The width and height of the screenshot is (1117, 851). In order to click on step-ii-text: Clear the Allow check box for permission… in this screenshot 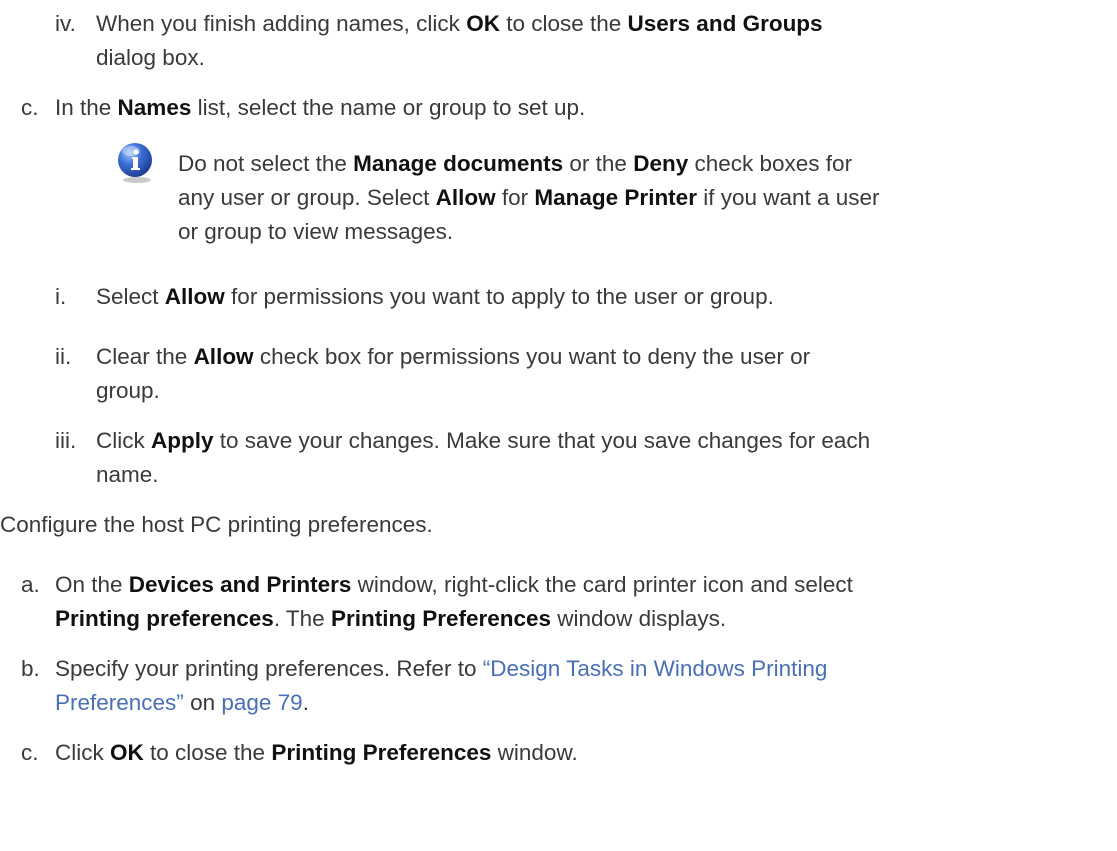, I will do `click(453, 373)`.